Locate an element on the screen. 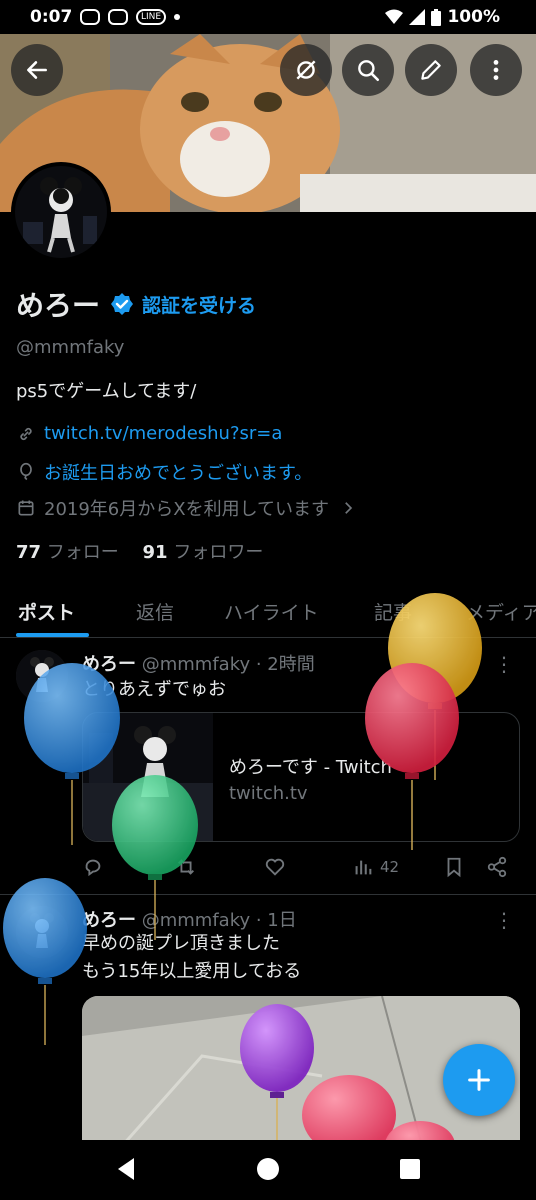  back-button is located at coordinates (37, 70).